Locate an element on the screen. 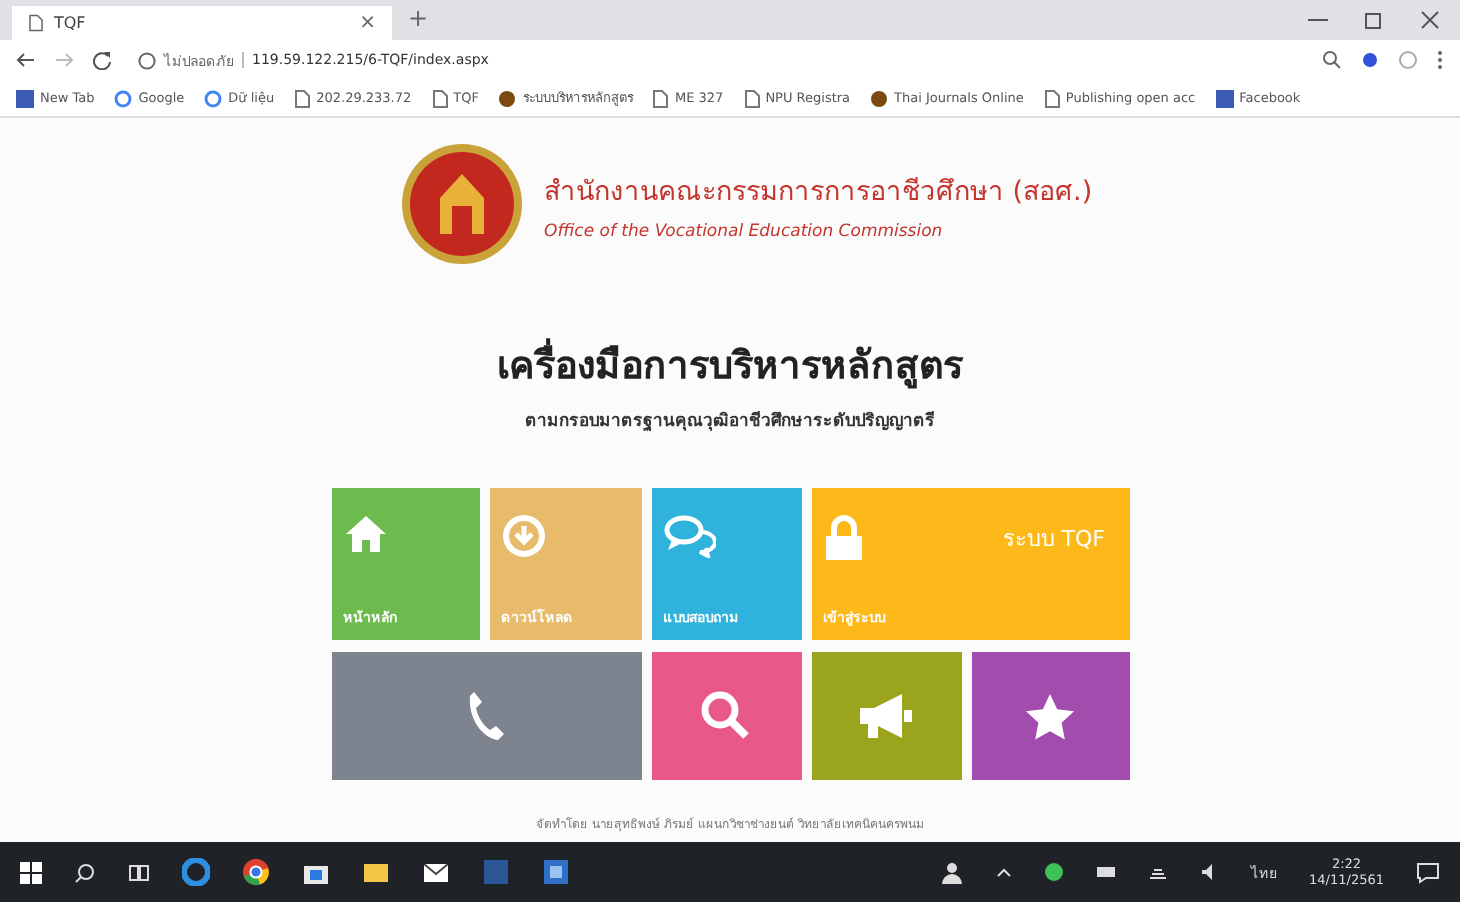 The height and width of the screenshot is (902, 1460). emblem-icon is located at coordinates (462, 204).